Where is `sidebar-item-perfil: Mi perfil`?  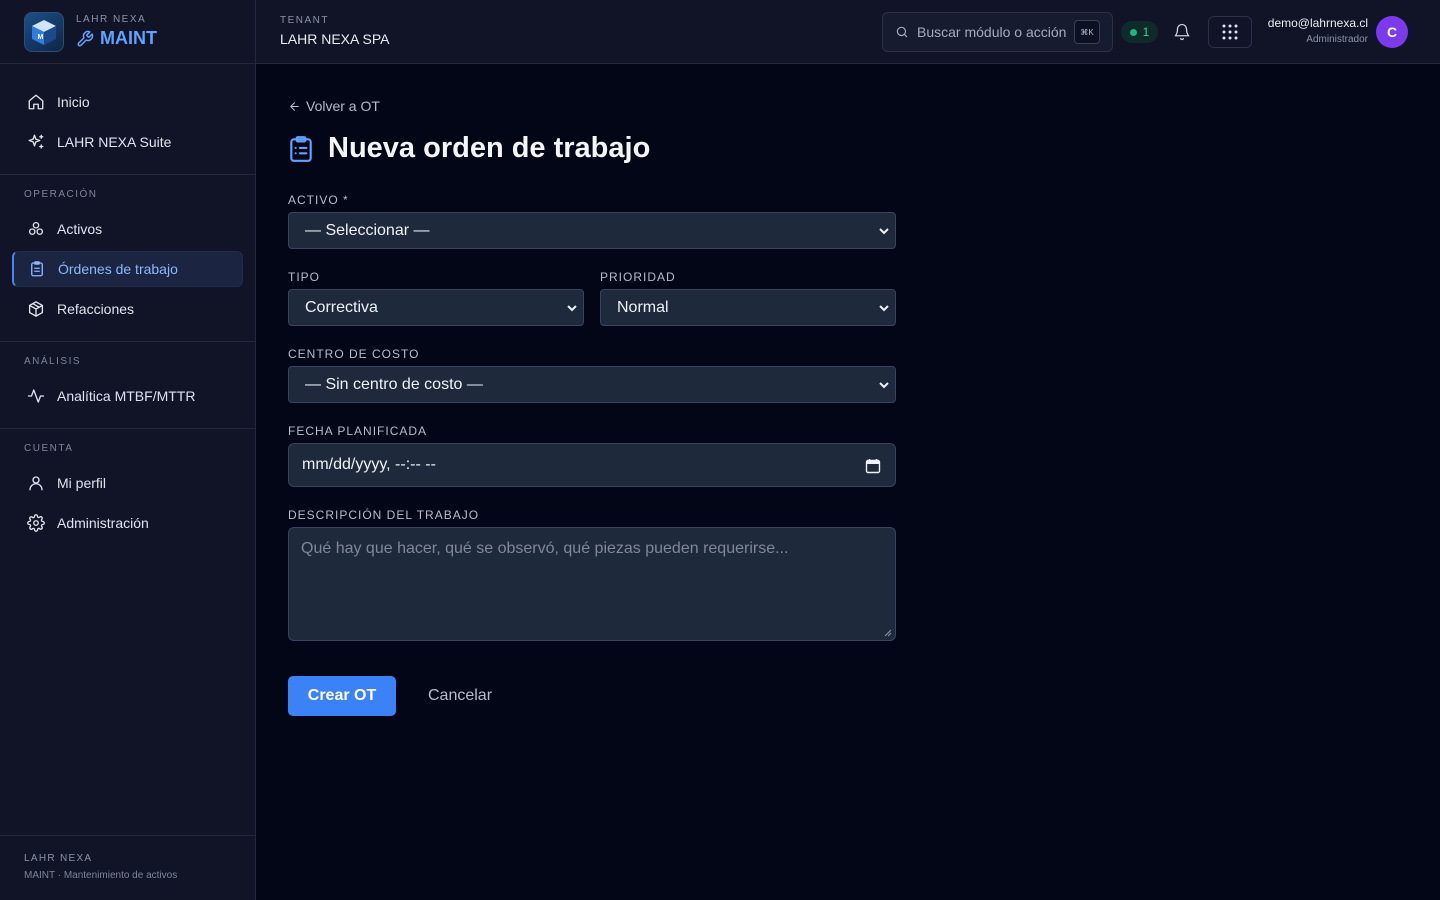 sidebar-item-perfil: Mi perfil is located at coordinates (127, 483).